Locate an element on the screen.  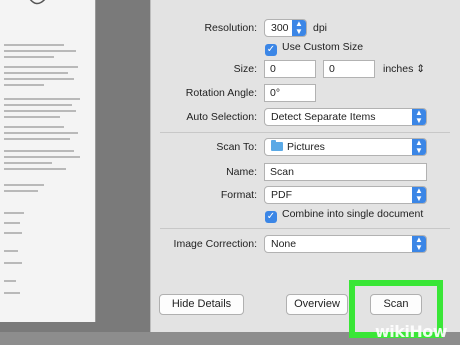
image-correction-label: Image Correction: is located at coordinates (215, 244).